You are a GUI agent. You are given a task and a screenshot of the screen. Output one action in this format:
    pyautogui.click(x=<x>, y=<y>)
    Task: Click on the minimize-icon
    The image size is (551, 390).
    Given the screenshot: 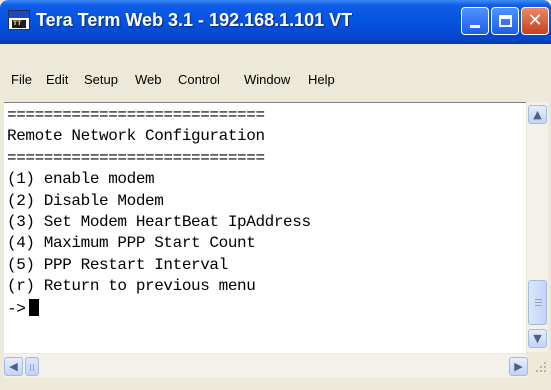 What is the action you would take?
    pyautogui.click(x=475, y=26)
    